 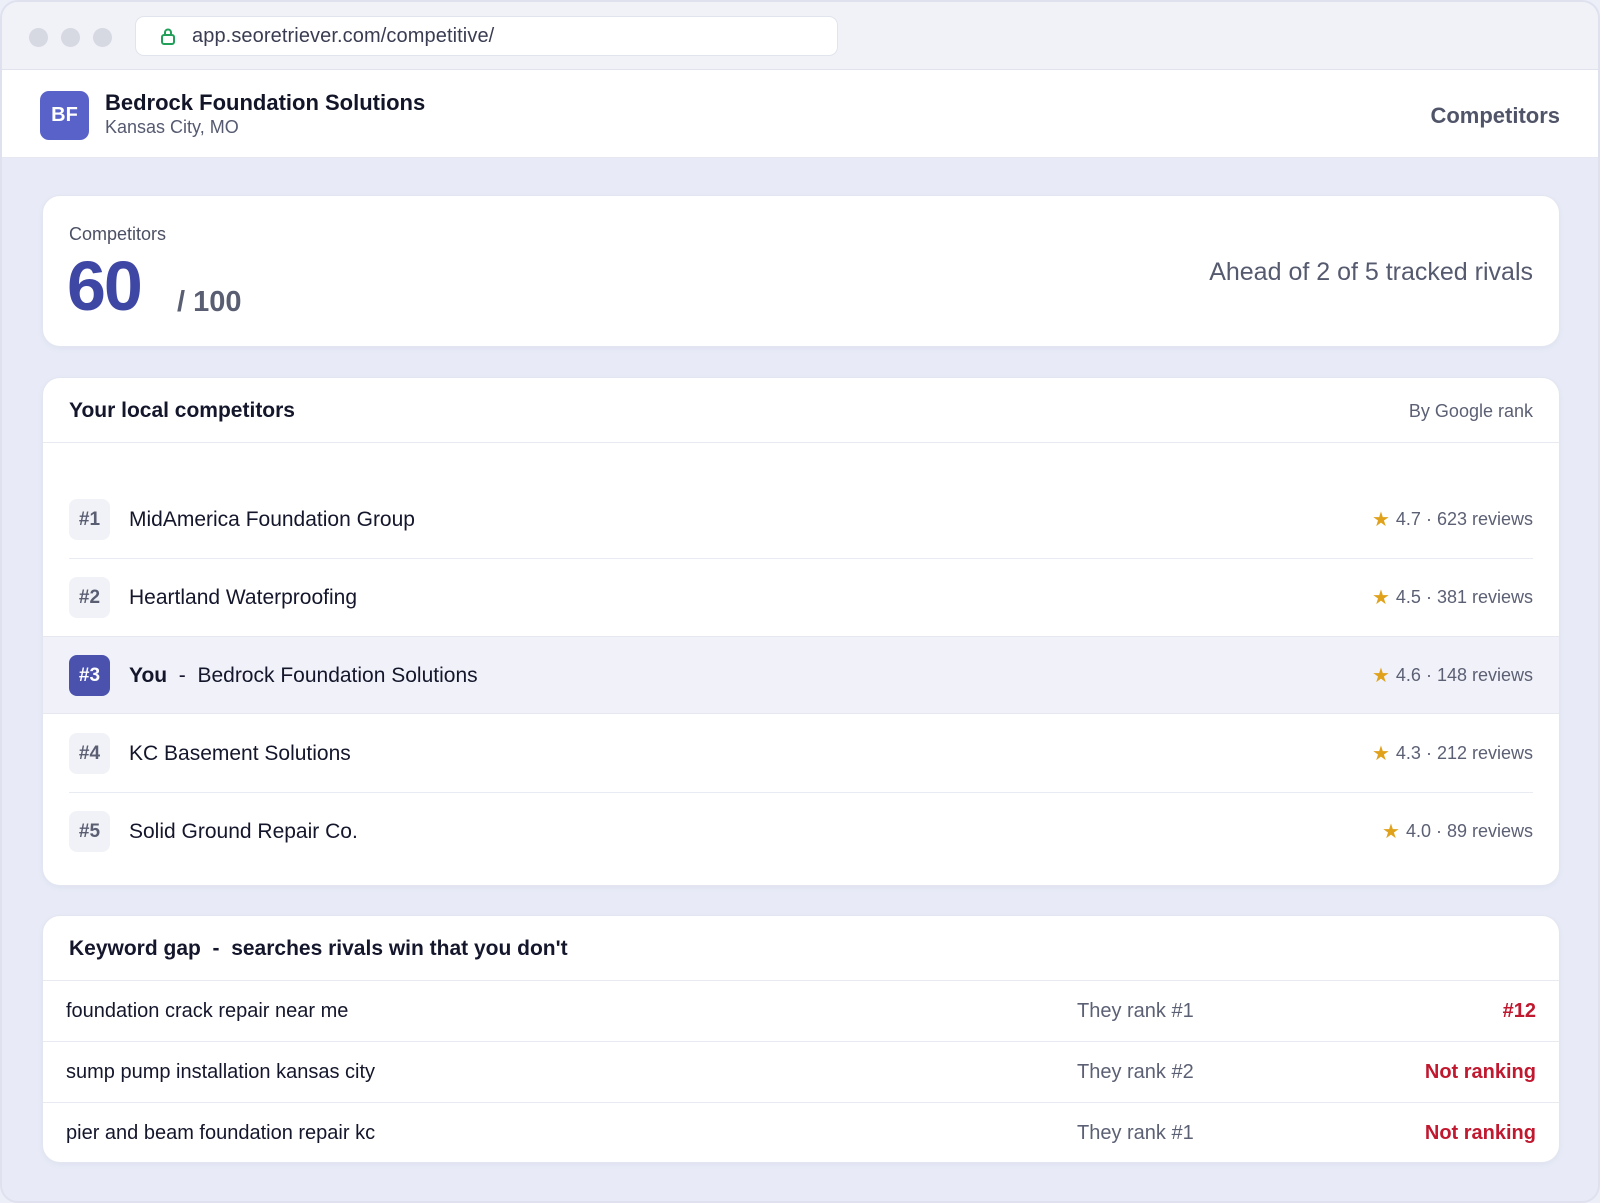 What do you see at coordinates (102, 37) in the screenshot?
I see `window-maximize-dot` at bounding box center [102, 37].